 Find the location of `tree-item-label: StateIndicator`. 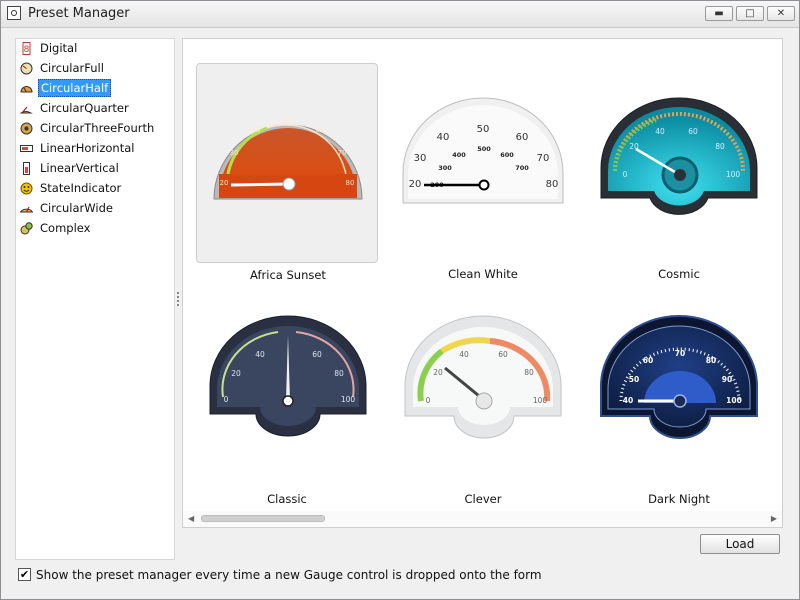

tree-item-label: StateIndicator is located at coordinates (81, 188).